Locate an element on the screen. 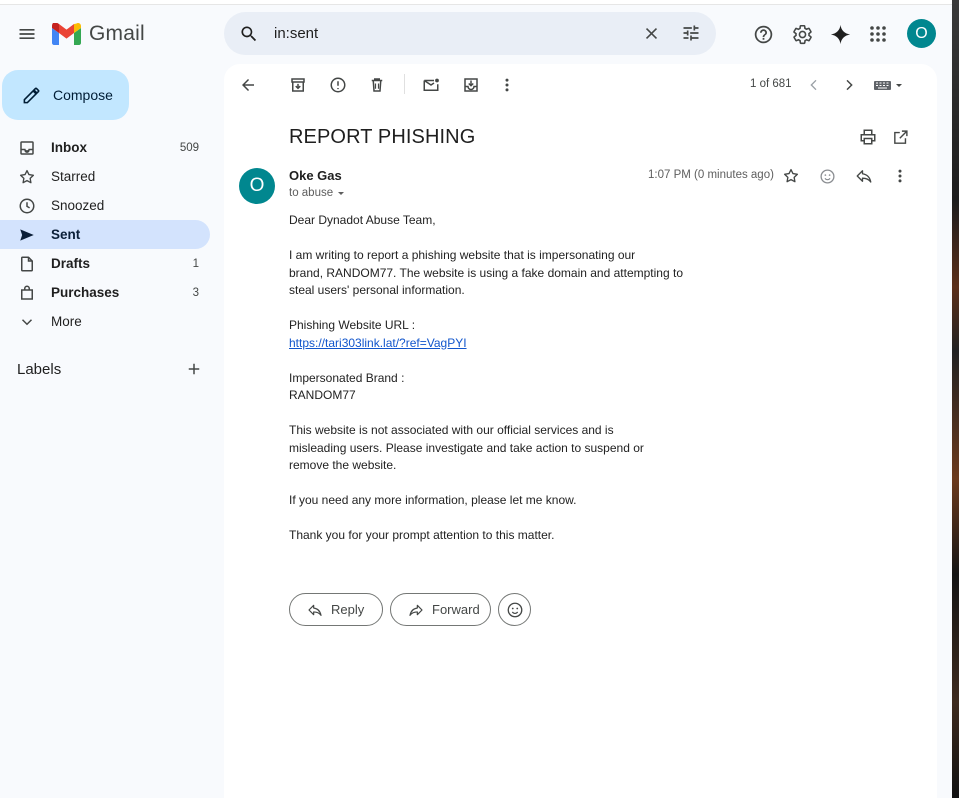 This screenshot has width=959, height=798. top-border is located at coordinates (476, 2).